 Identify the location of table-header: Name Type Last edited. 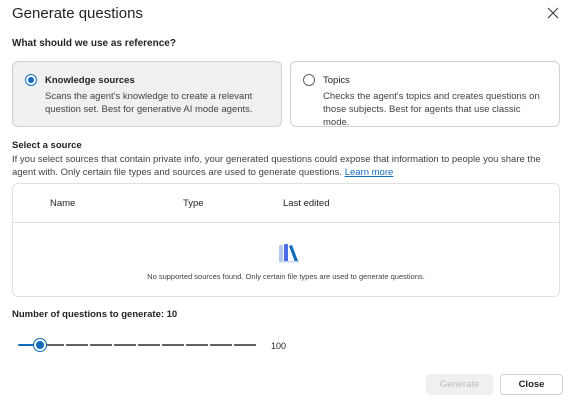
(286, 203).